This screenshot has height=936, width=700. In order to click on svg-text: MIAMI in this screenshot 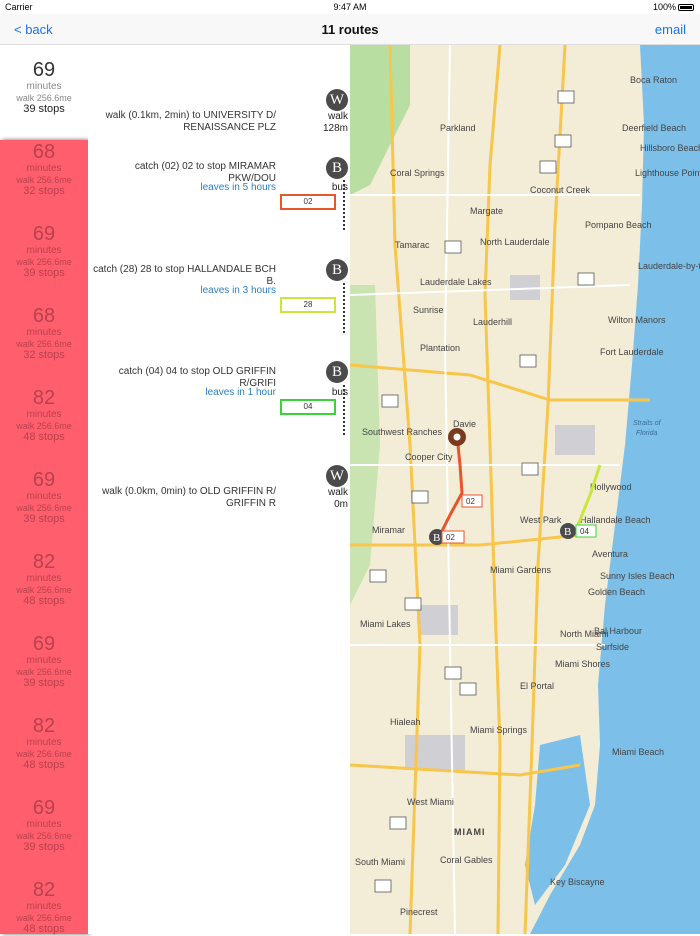, I will do `click(470, 832)`.